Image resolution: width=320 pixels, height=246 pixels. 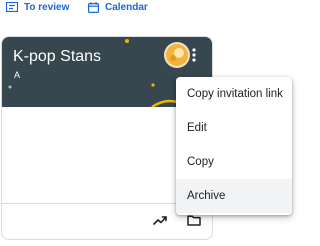 I want to click on trending-up-icon, so click(x=160, y=220).